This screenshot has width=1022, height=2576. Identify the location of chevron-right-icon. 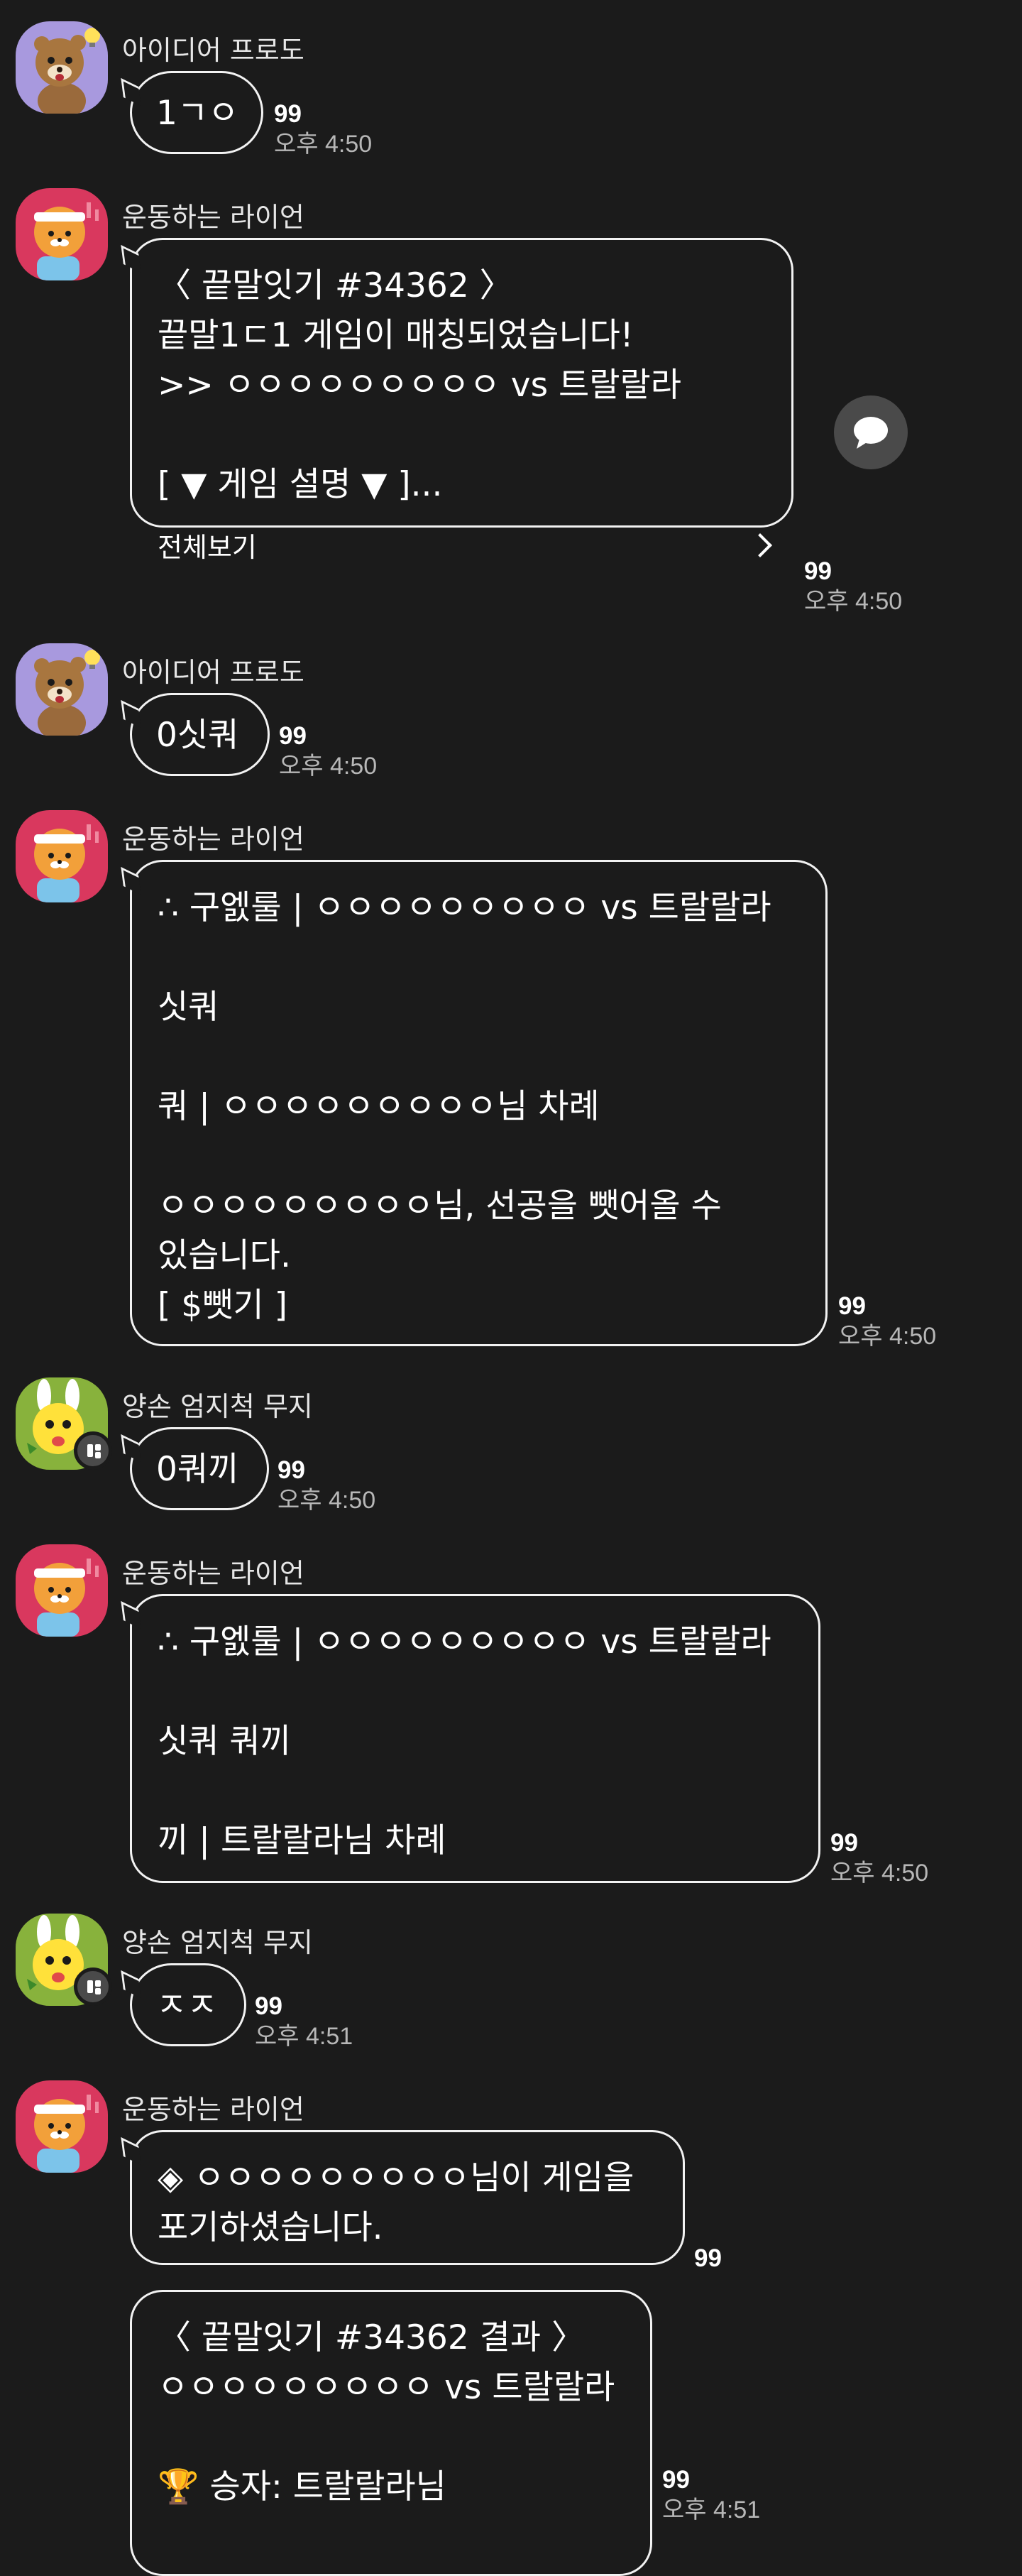
(760, 545).